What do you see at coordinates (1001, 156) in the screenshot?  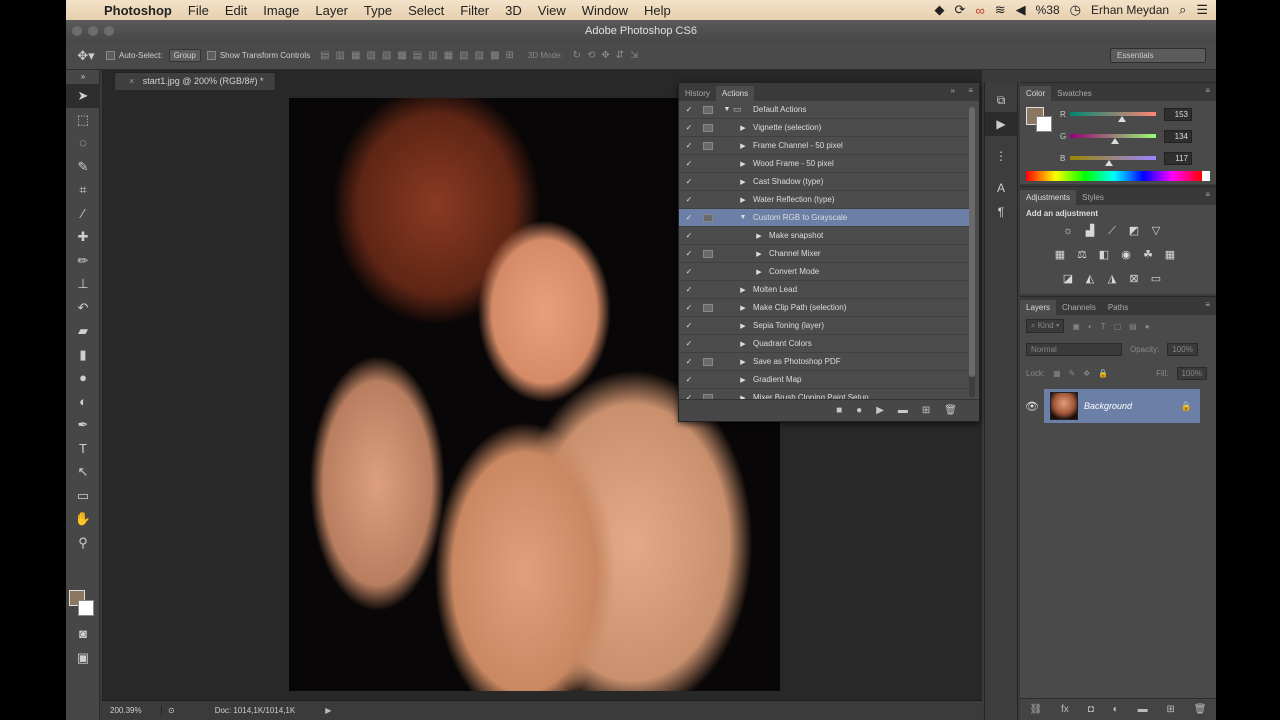 I see `brush-presets-icon: ⋮` at bounding box center [1001, 156].